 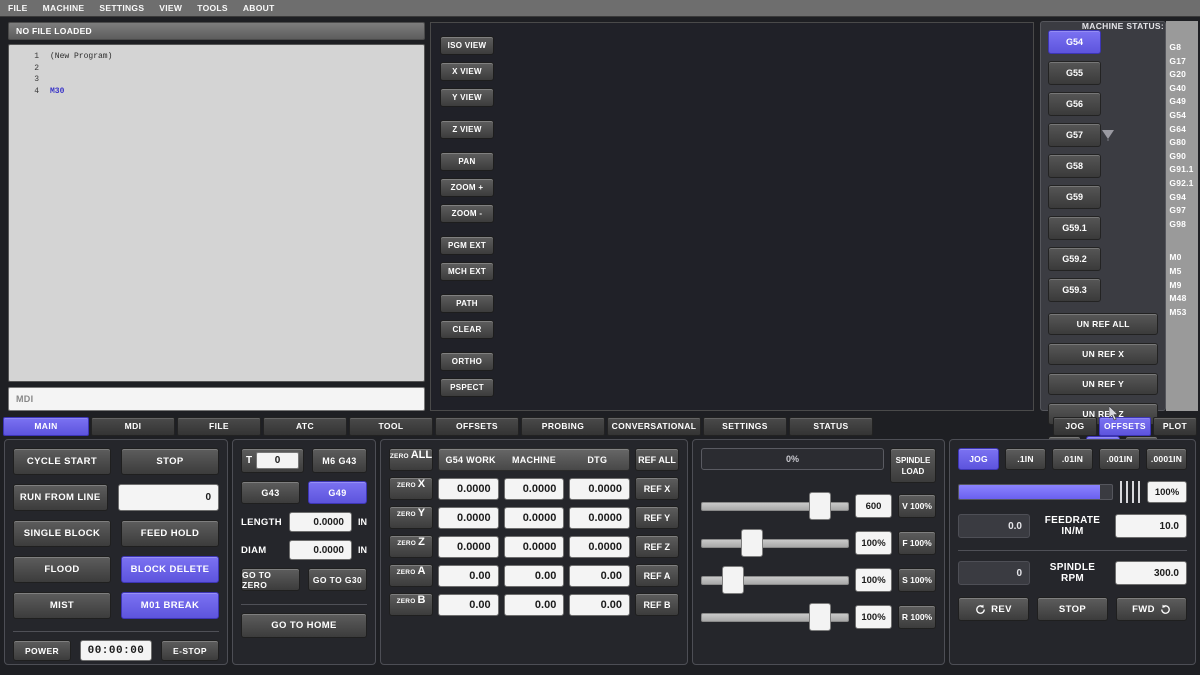 I want to click on work-offset-g59: G59, so click(x=1074, y=197).